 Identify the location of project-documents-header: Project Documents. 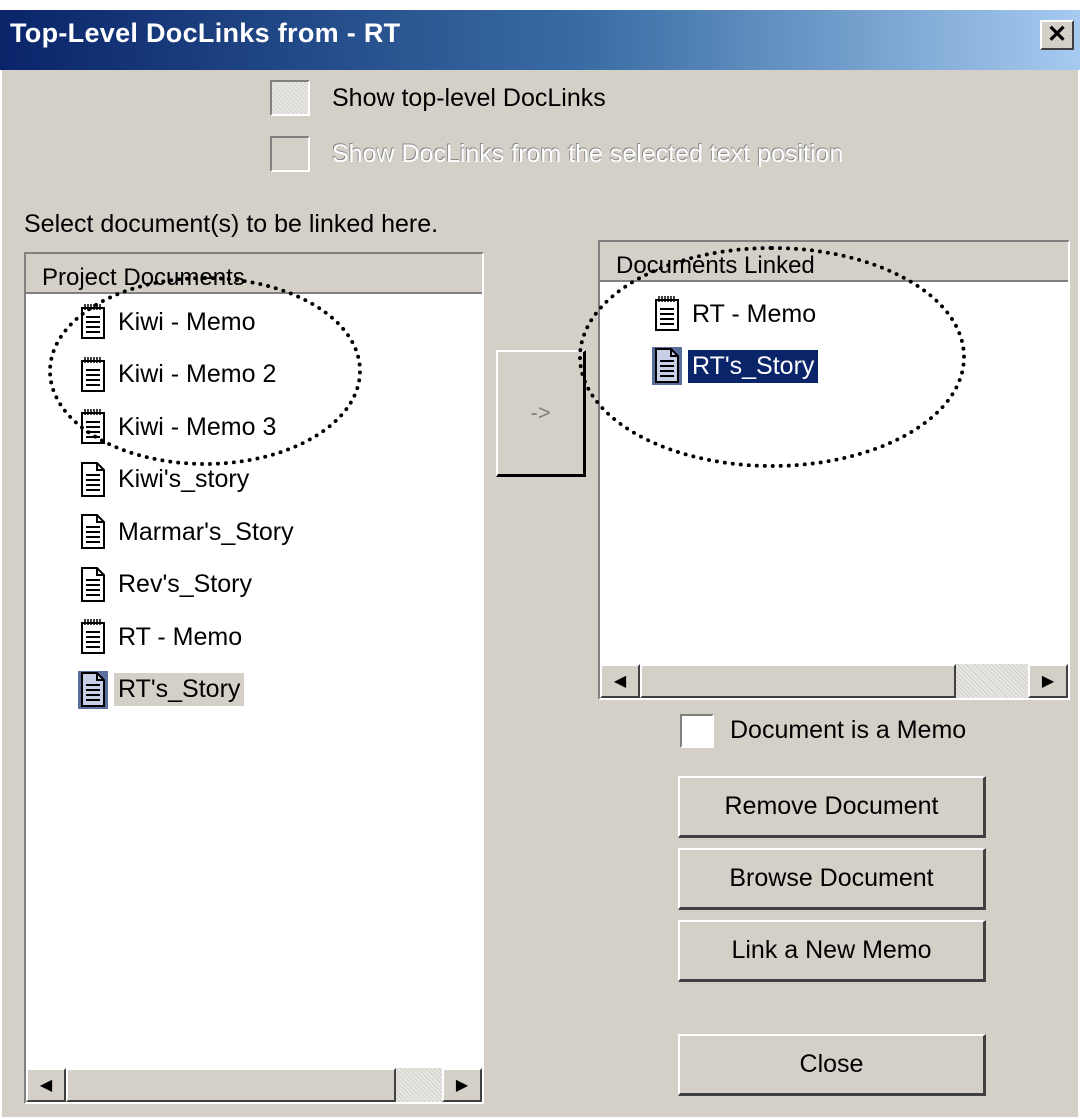
(254, 274).